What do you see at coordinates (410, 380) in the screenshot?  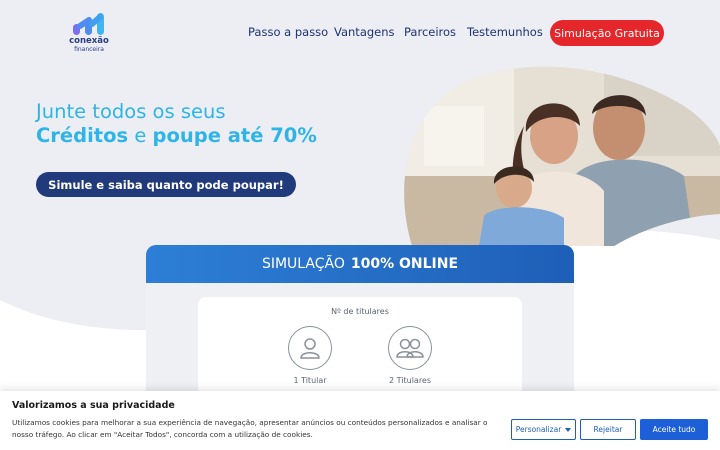 I see `option-2-label: 2 Titulares` at bounding box center [410, 380].